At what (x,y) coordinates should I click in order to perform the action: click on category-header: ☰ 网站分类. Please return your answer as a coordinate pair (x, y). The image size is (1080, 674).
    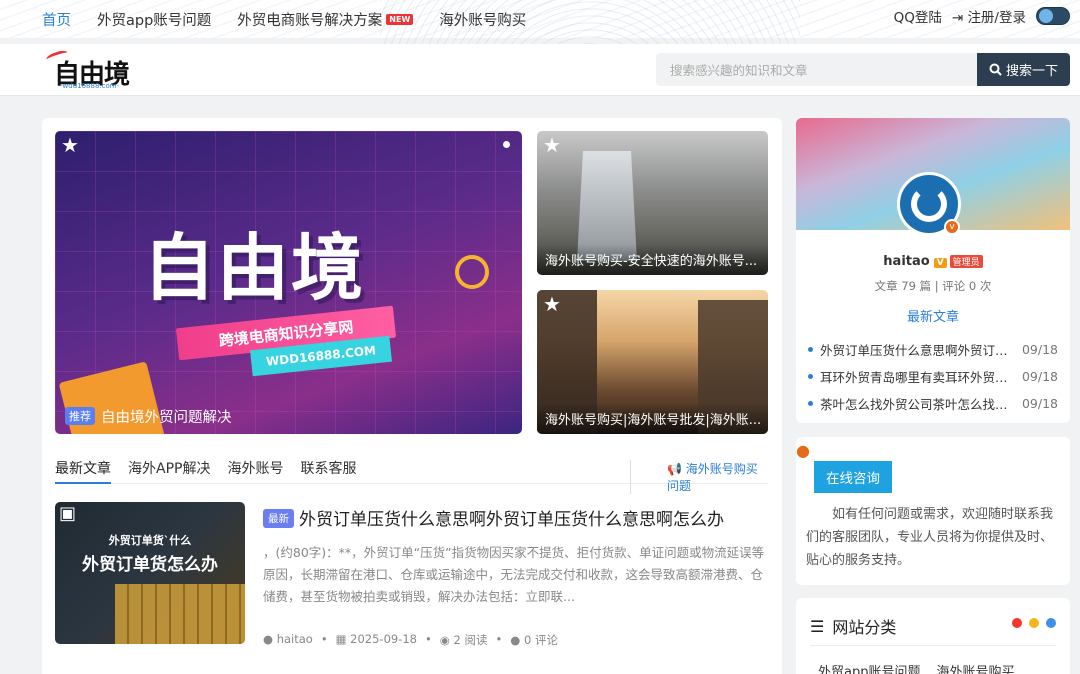
    Looking at the image, I should click on (853, 626).